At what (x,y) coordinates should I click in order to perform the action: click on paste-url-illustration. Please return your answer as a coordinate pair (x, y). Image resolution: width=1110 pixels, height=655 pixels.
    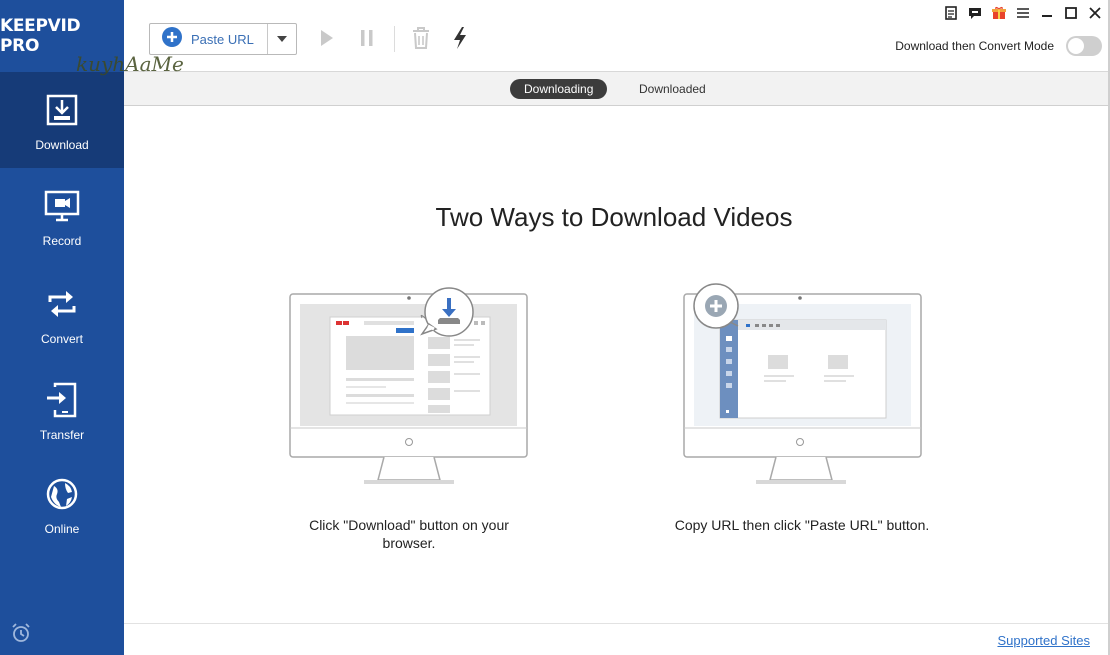
    Looking at the image, I should click on (805, 388).